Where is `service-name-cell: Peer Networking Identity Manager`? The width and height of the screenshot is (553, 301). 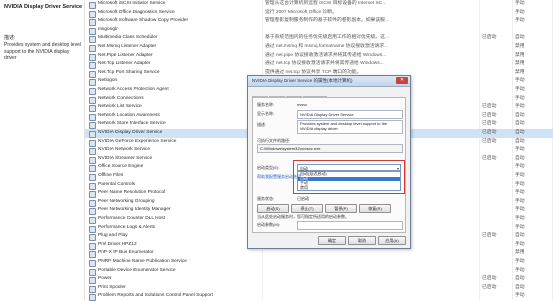
service-name-cell: Peer Networking Identity Manager is located at coordinates (134, 210).